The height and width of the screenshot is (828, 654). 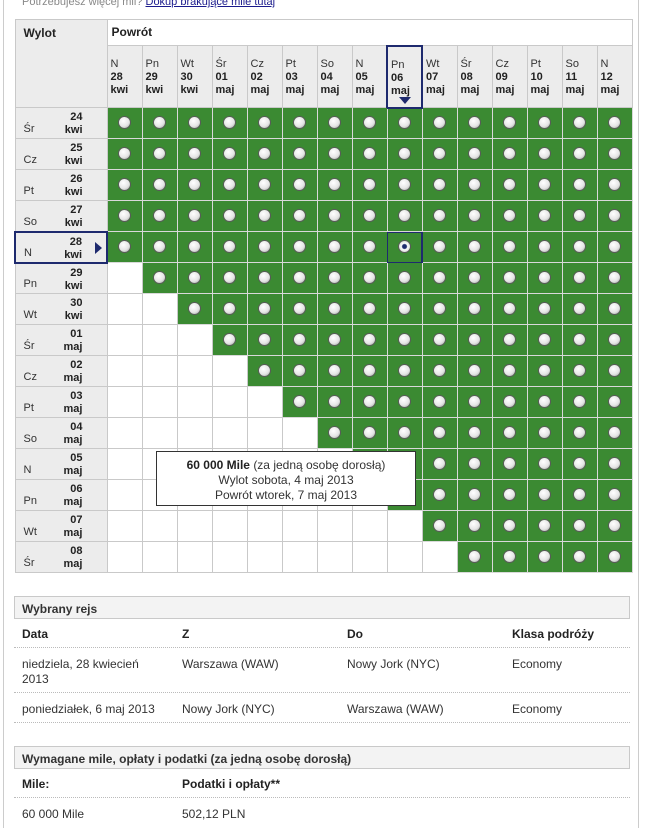 I want to click on departure-date-header: Cz 02 maj, so click(x=61, y=371).